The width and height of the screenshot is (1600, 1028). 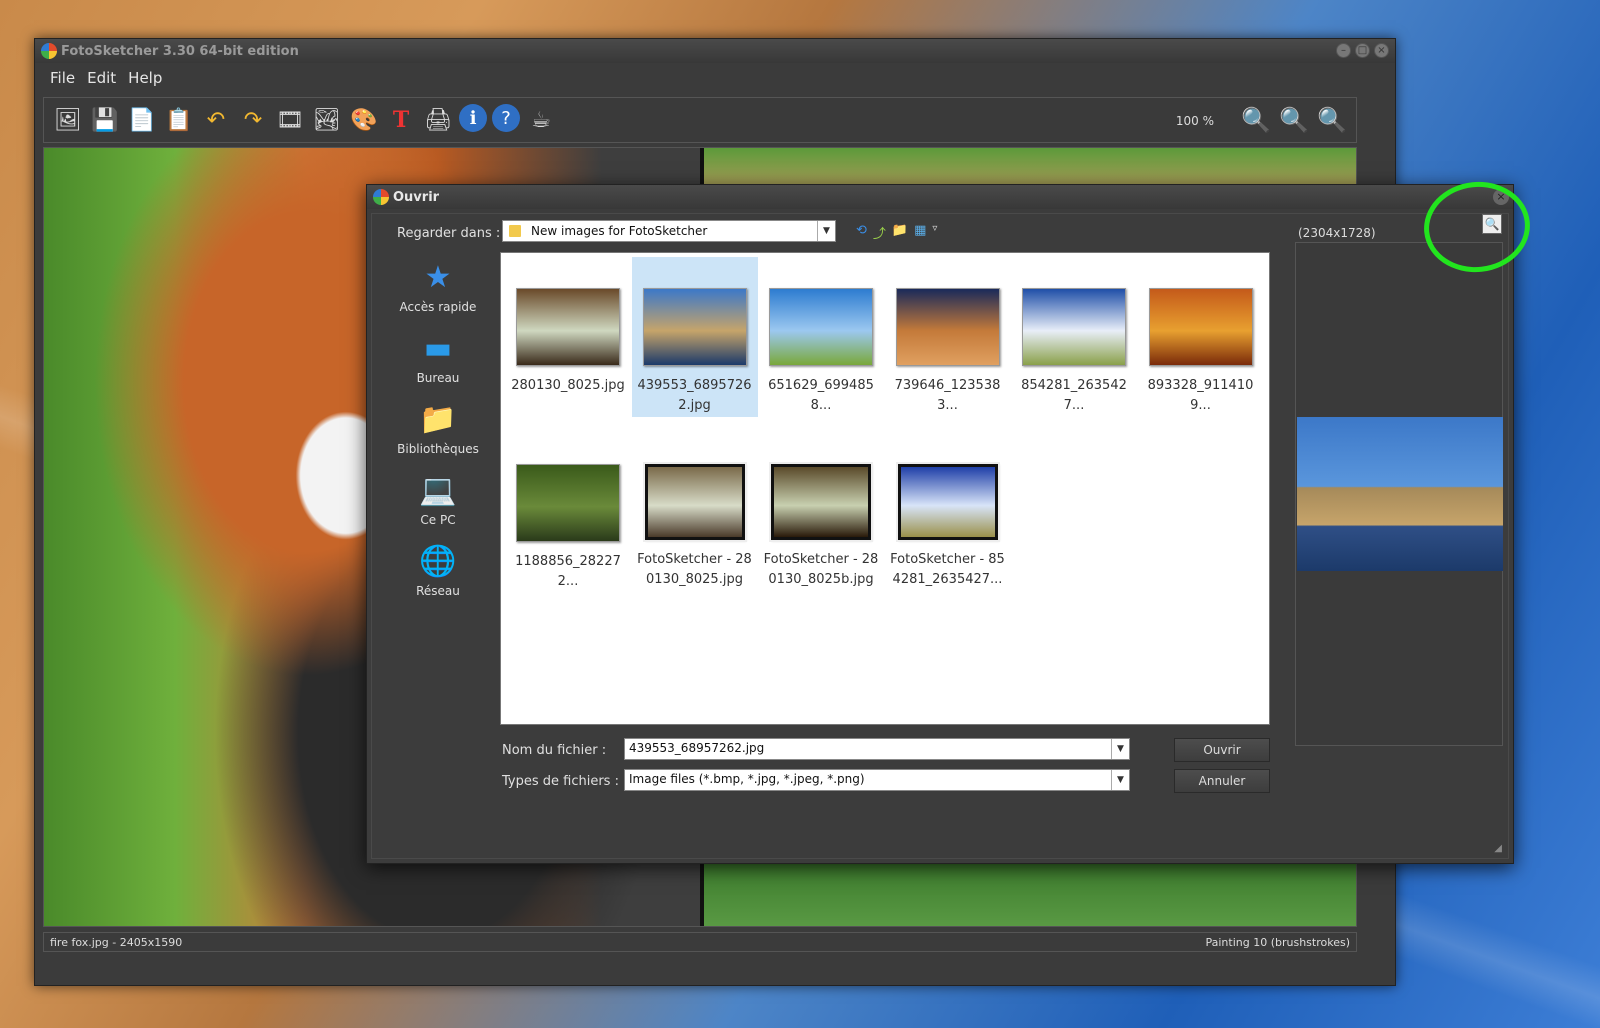 I want to click on dialog-titlebar: Ouvrir ×, so click(x=940, y=197).